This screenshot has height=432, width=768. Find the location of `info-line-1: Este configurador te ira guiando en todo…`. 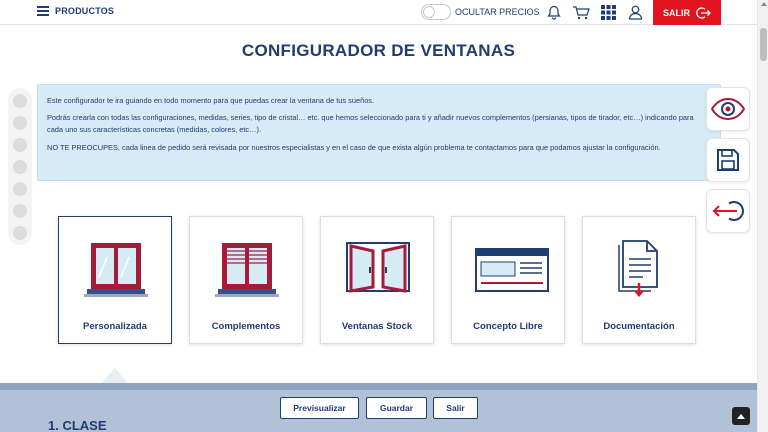

info-line-1: Este configurador te ira guiando en todo… is located at coordinates (211, 100).